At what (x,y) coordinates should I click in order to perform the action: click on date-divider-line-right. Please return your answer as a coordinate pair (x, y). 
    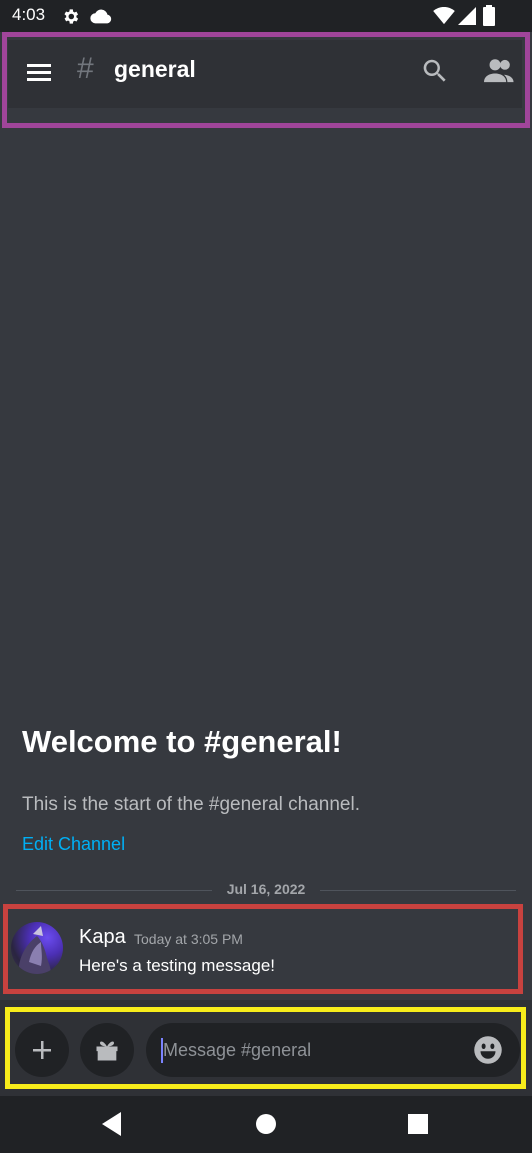
    Looking at the image, I should click on (418, 890).